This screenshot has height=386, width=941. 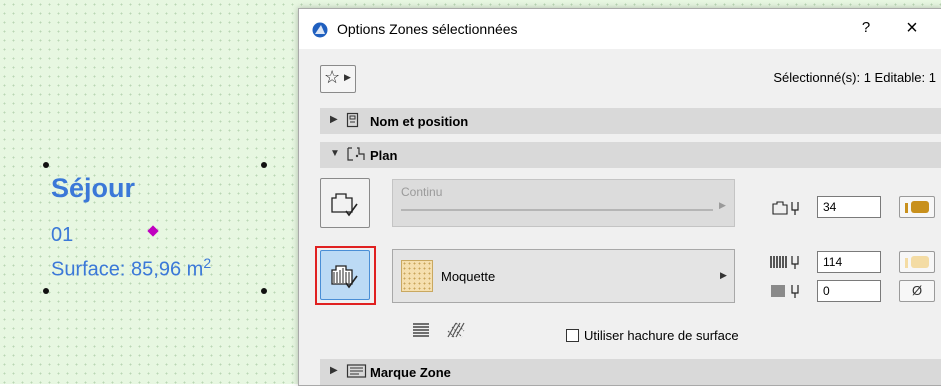 I want to click on help-button: ?, so click(x=866, y=27).